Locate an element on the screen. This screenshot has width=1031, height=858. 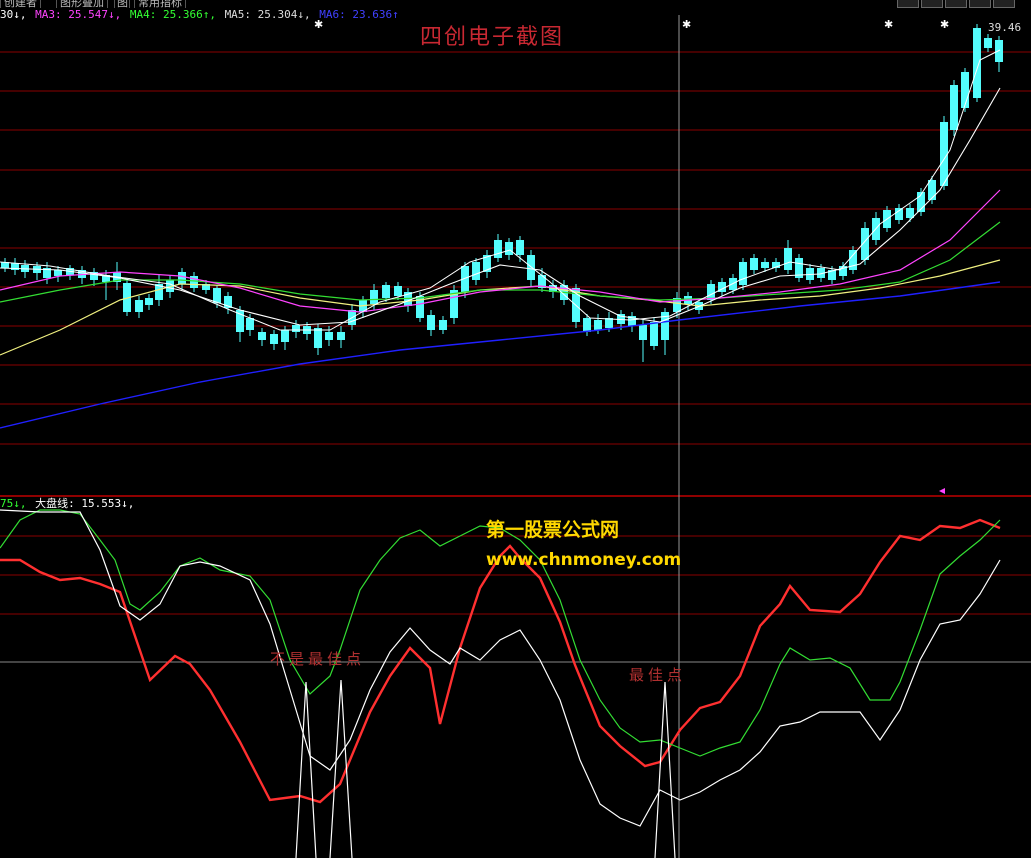
indicator-legend: 75↓, 大盘线: 15.553↓, is located at coordinates (68, 504).